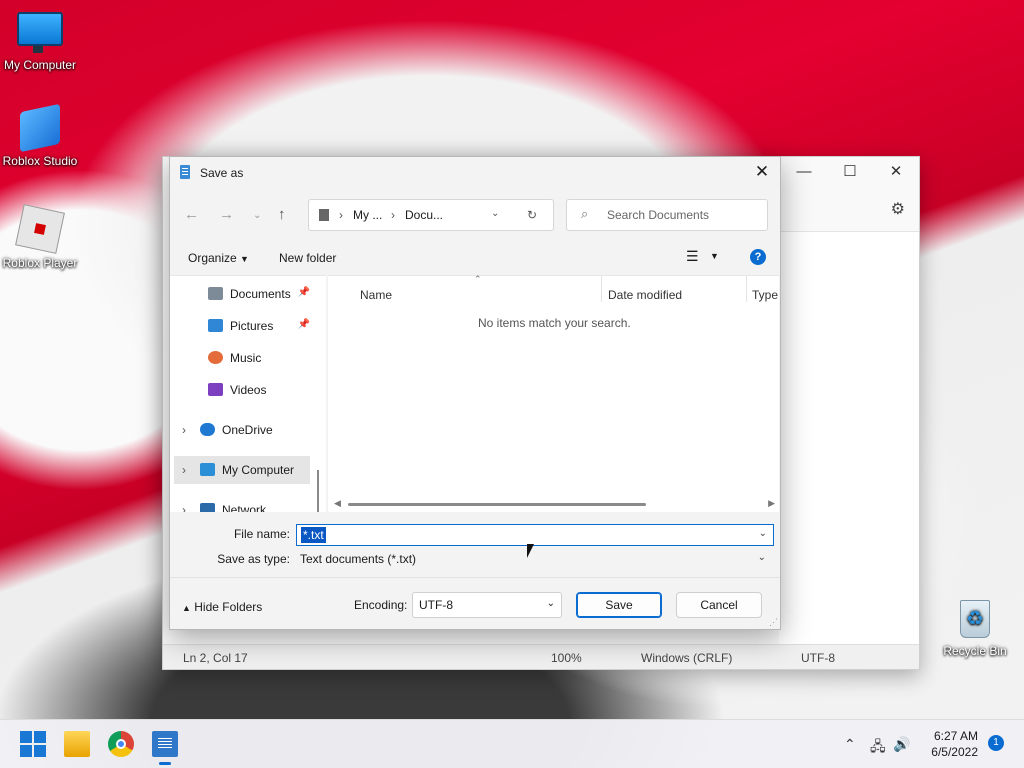 The height and width of the screenshot is (768, 1024). What do you see at coordinates (667, 215) in the screenshot?
I see `search-box: ⌕ Search Documents` at bounding box center [667, 215].